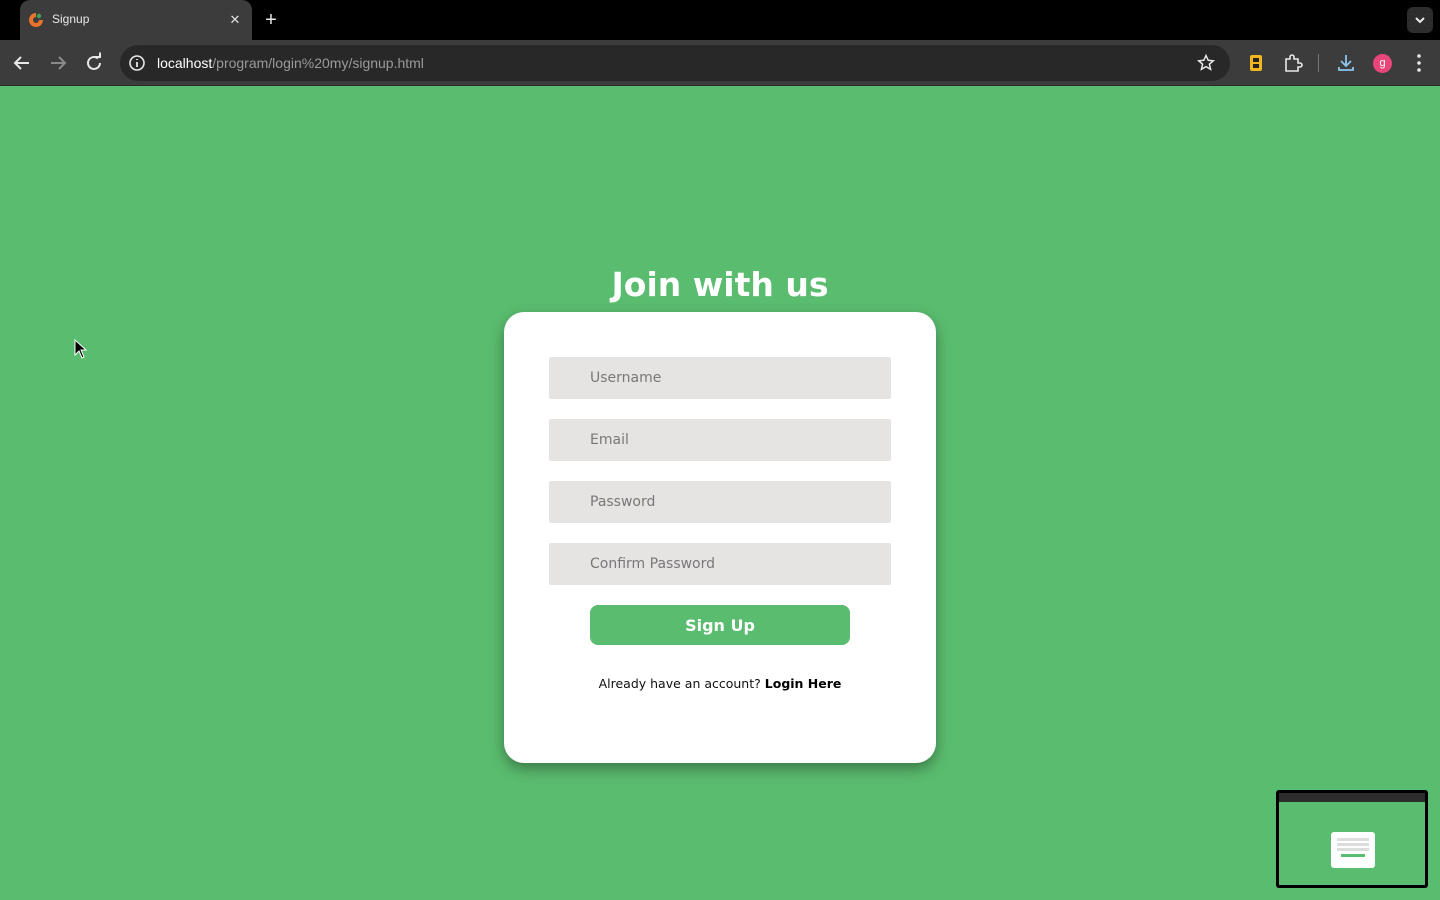 This screenshot has width=1440, height=900. Describe the element at coordinates (679, 683) in the screenshot. I see `login-prompt-text: Already have an account?` at that location.